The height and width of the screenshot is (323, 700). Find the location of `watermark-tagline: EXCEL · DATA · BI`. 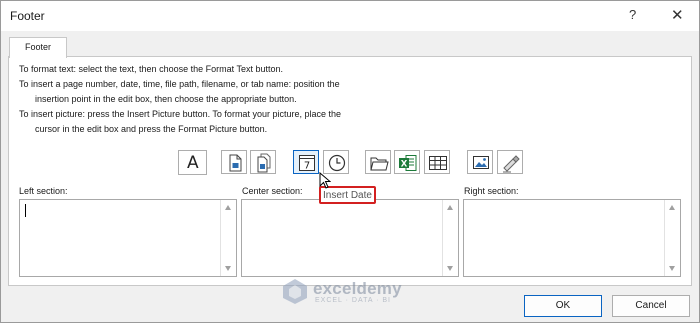

watermark-tagline: EXCEL · DATA · BI is located at coordinates (353, 300).